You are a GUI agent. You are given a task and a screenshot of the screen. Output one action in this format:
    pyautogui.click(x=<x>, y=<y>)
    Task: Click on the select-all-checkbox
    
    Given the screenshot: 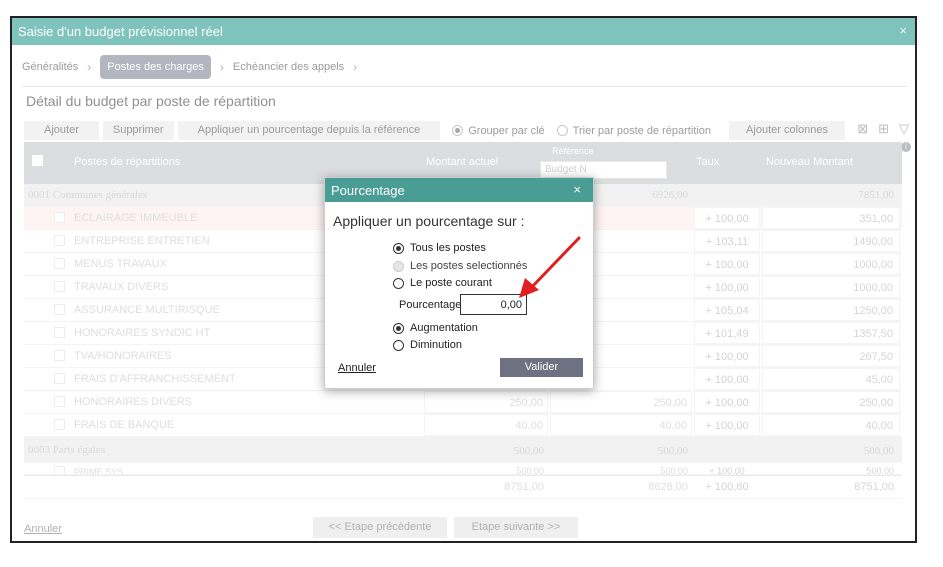 What is the action you would take?
    pyautogui.click(x=37, y=160)
    